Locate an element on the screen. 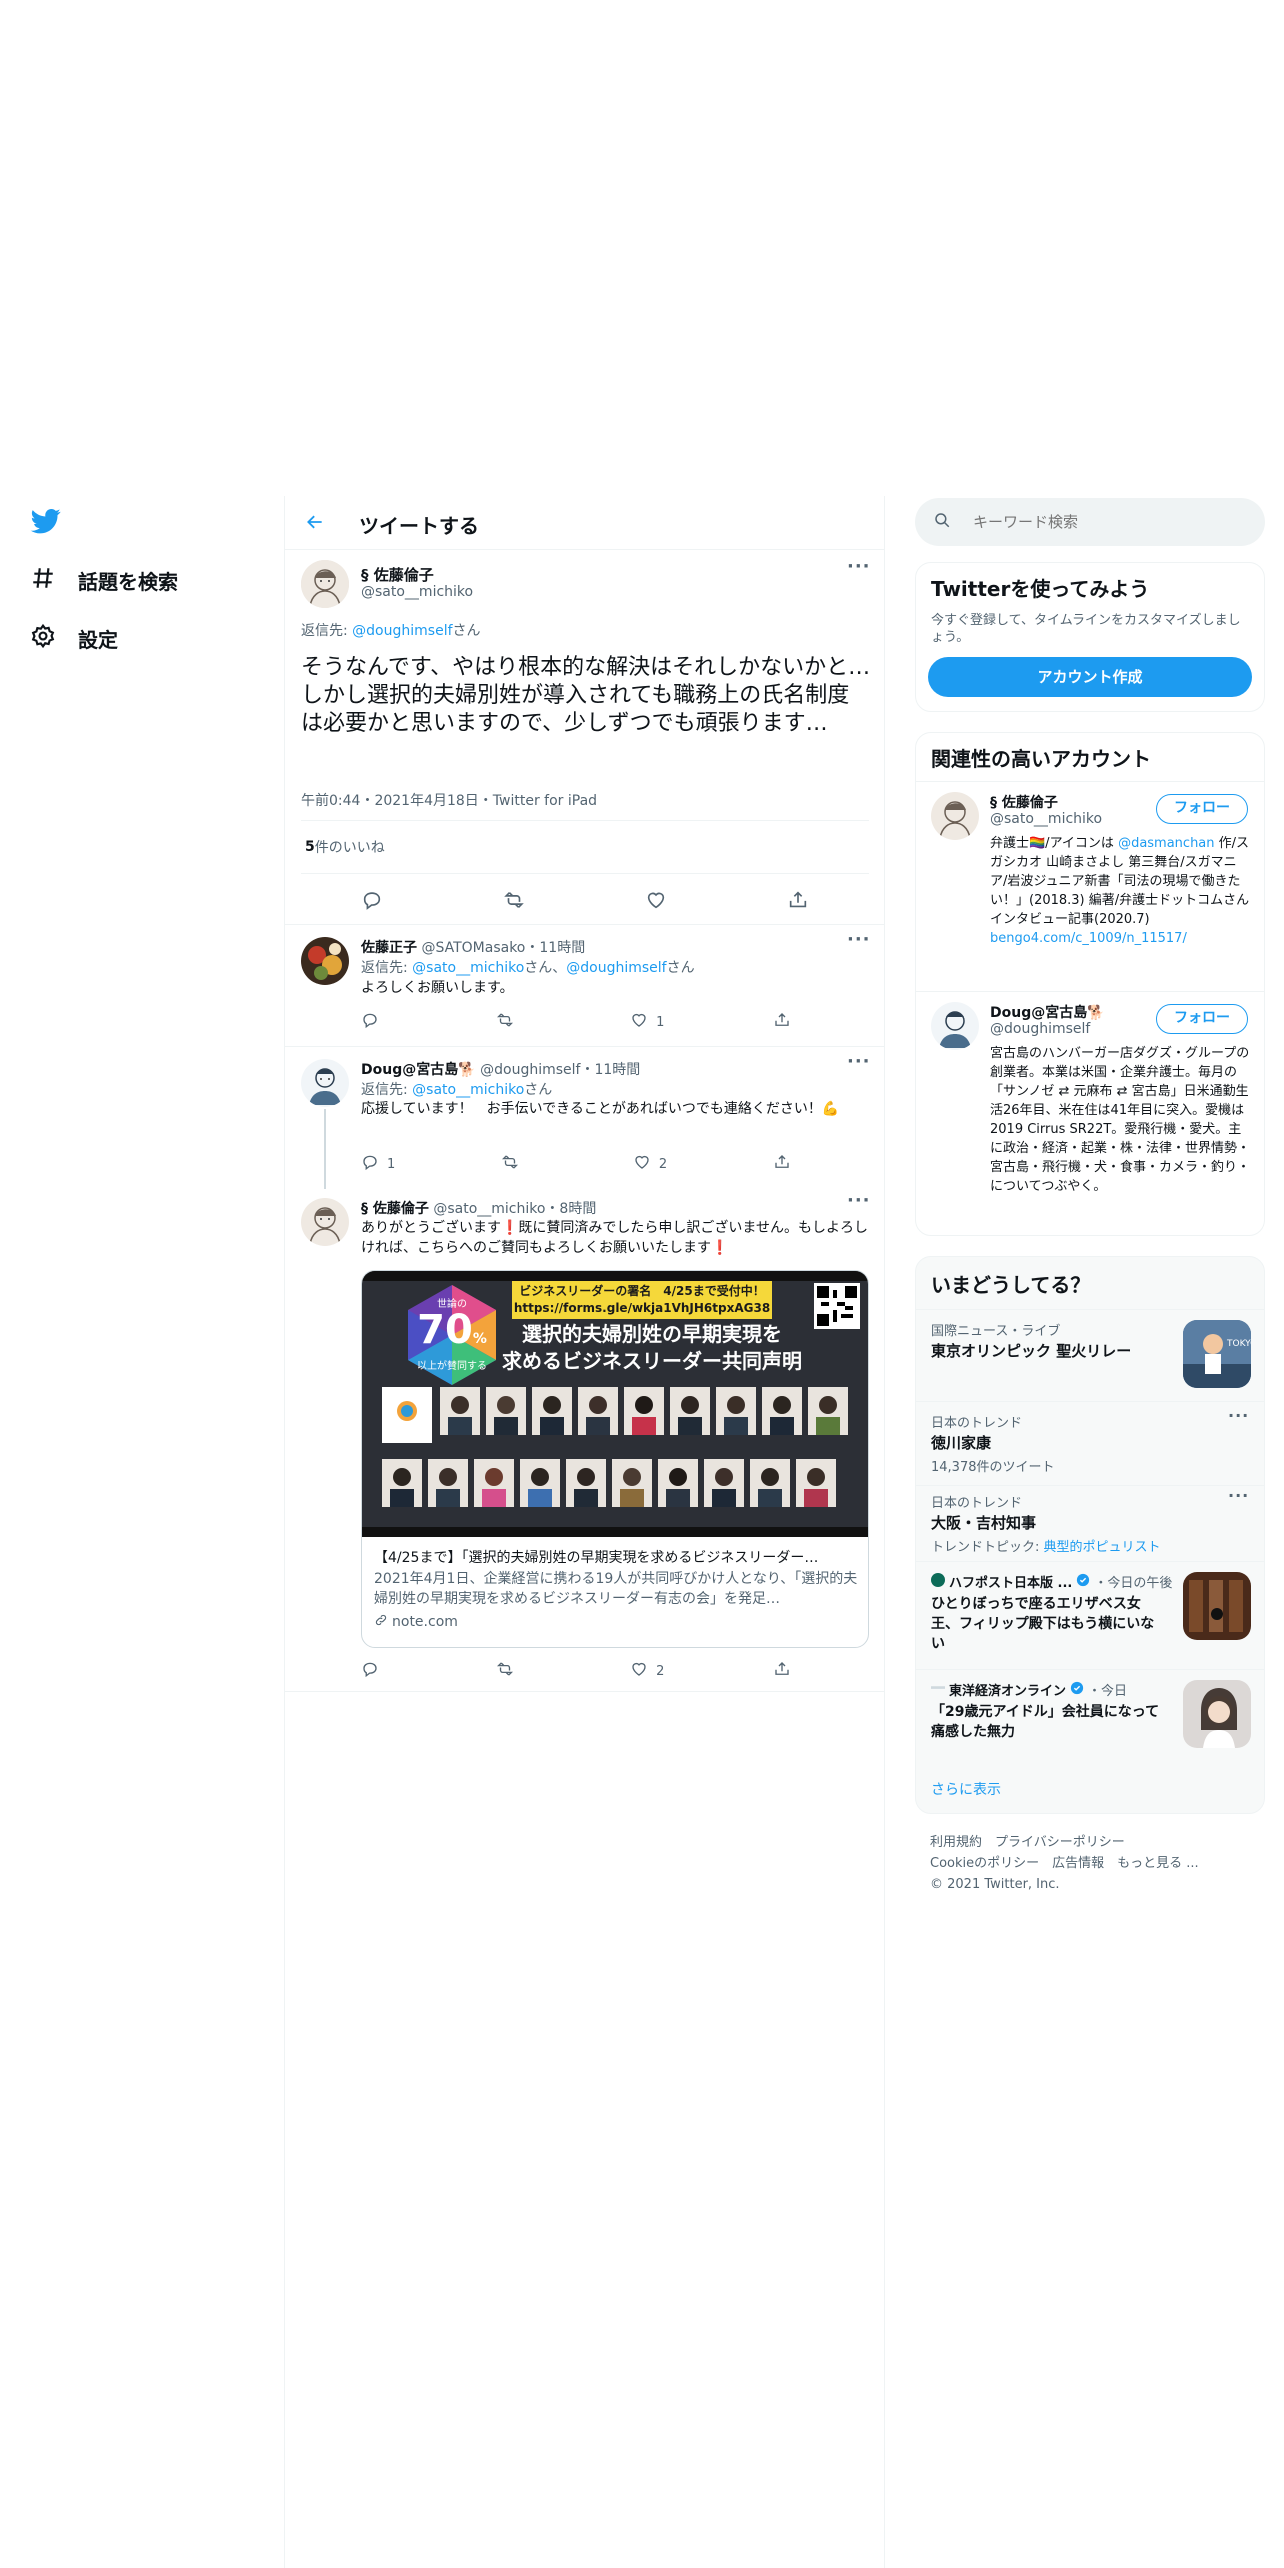 This screenshot has height=2568, width=1284. related-title: 関連性の高いアカウント is located at coordinates (1041, 759).